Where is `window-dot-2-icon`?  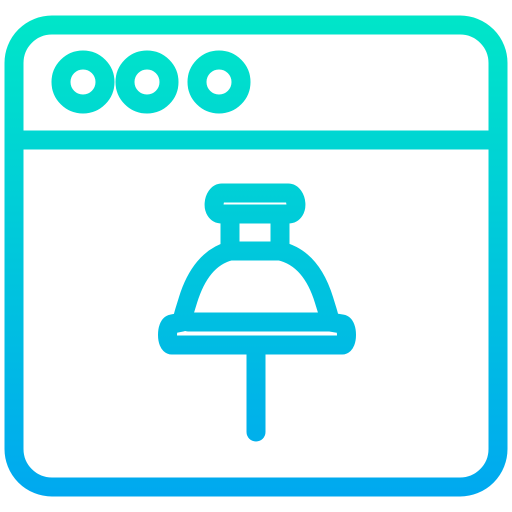 window-dot-2-icon is located at coordinates (147, 82).